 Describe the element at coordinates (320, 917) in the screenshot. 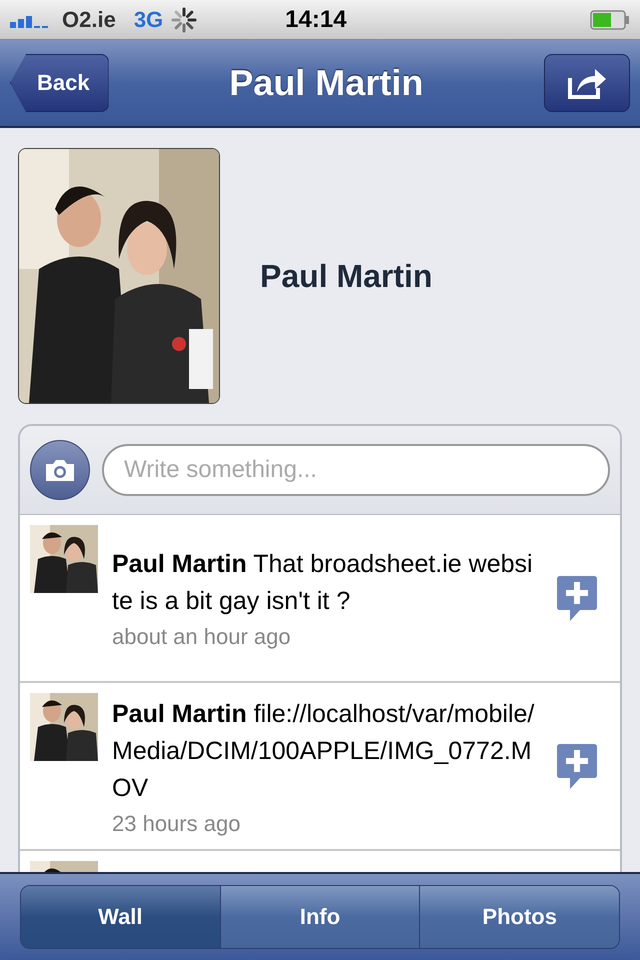

I see `tab: Info` at that location.